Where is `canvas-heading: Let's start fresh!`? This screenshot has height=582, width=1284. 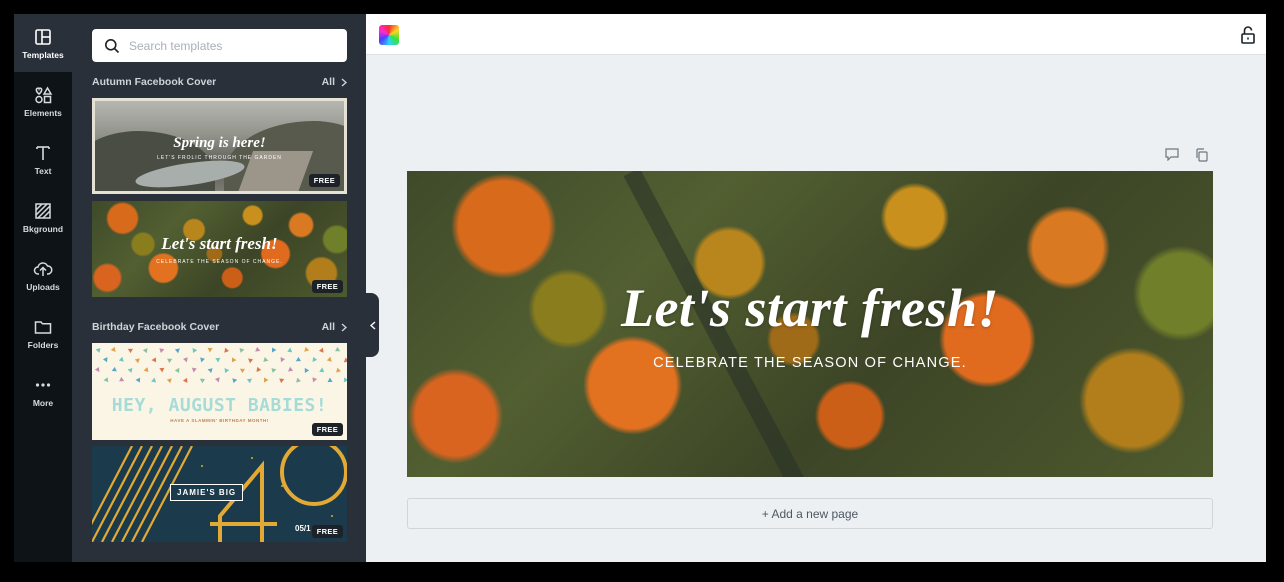
canvas-heading: Let's start fresh! is located at coordinates (810, 308).